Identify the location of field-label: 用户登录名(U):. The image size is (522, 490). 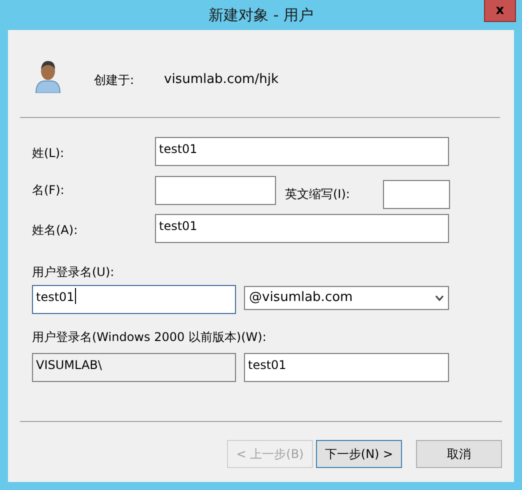
(74, 272).